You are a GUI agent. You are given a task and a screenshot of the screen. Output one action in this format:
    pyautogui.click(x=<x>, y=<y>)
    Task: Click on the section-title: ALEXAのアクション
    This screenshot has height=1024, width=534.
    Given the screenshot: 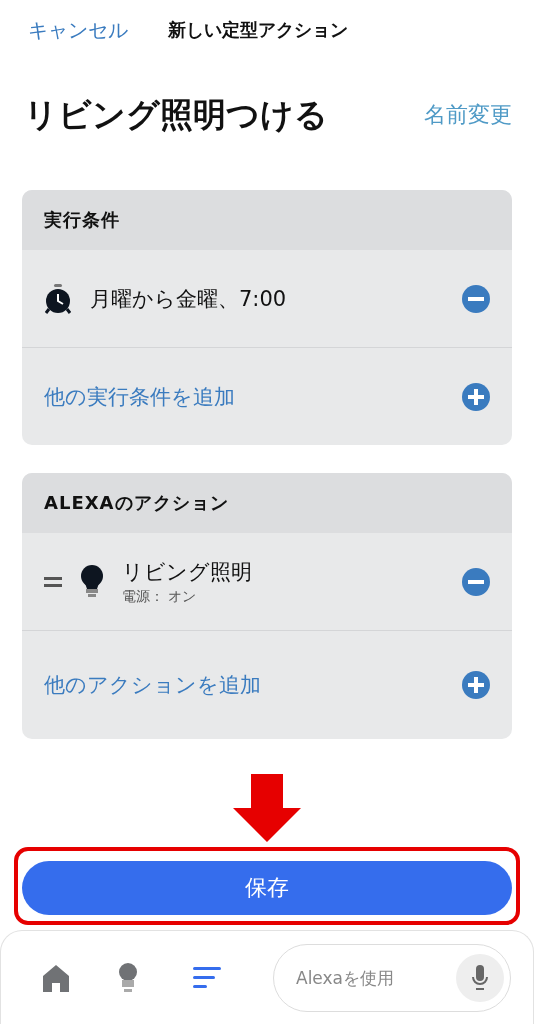 What is the action you would take?
    pyautogui.click(x=136, y=503)
    